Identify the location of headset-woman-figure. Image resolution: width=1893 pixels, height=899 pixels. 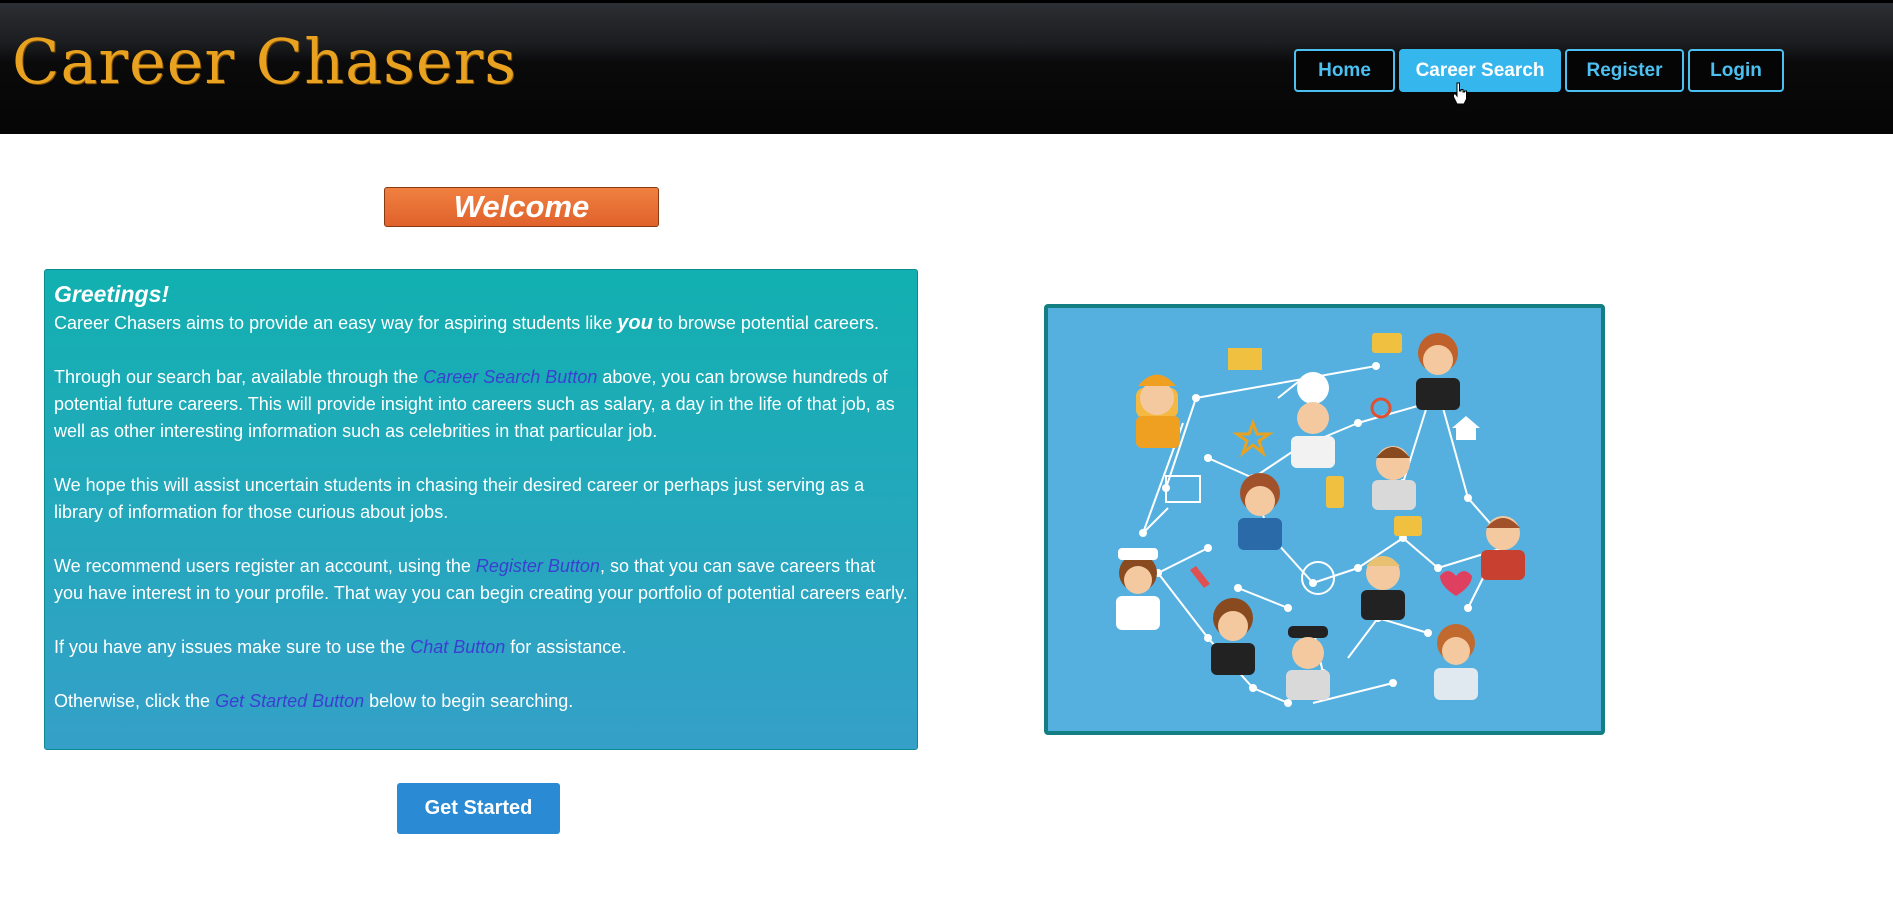
(1438, 371).